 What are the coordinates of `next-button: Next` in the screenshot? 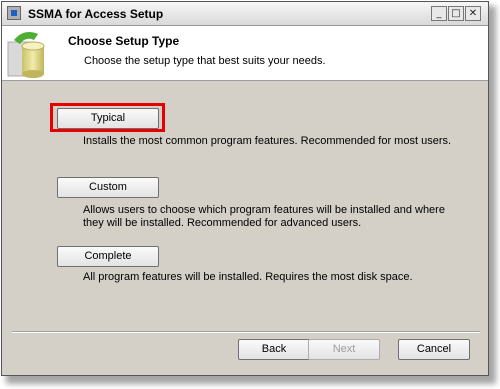 It's located at (344, 349).